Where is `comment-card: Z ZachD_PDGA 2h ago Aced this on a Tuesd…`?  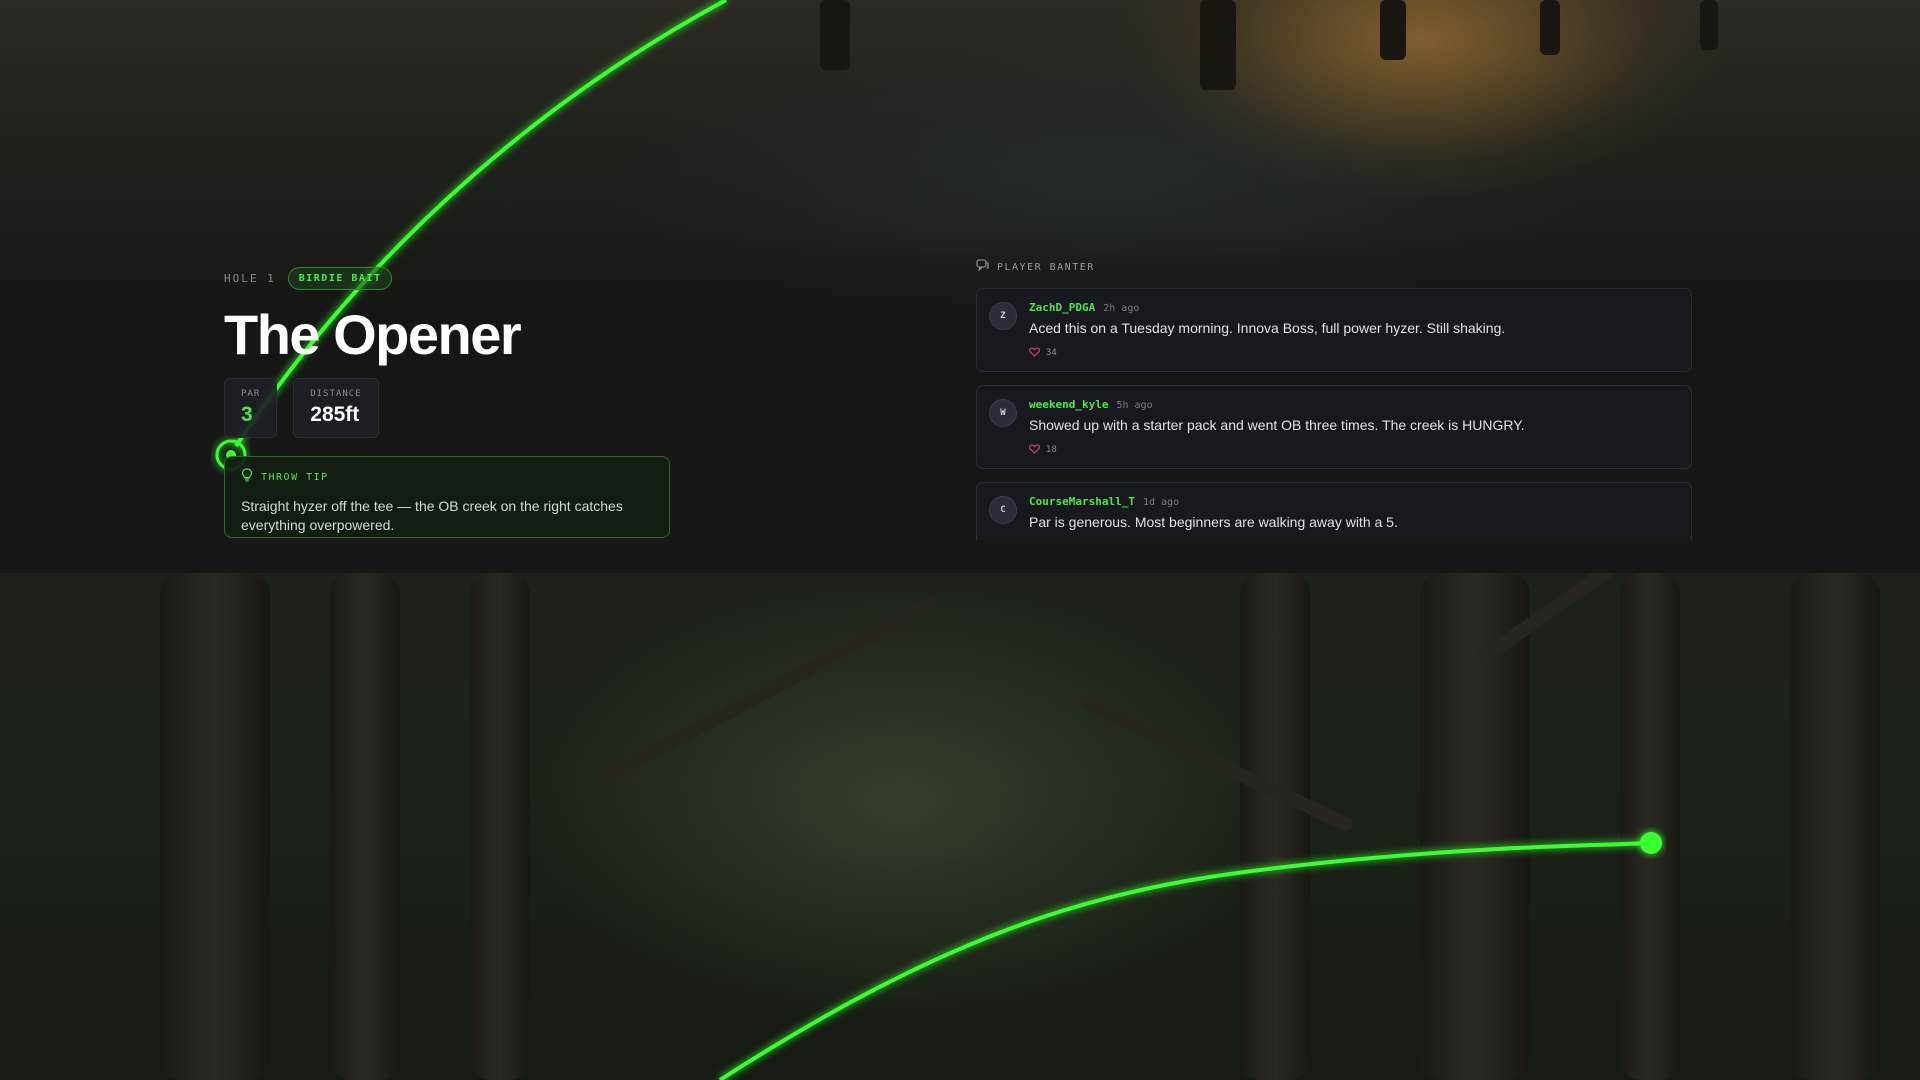 comment-card: Z ZachD_PDGA 2h ago Aced this on a Tuesd… is located at coordinates (1334, 330).